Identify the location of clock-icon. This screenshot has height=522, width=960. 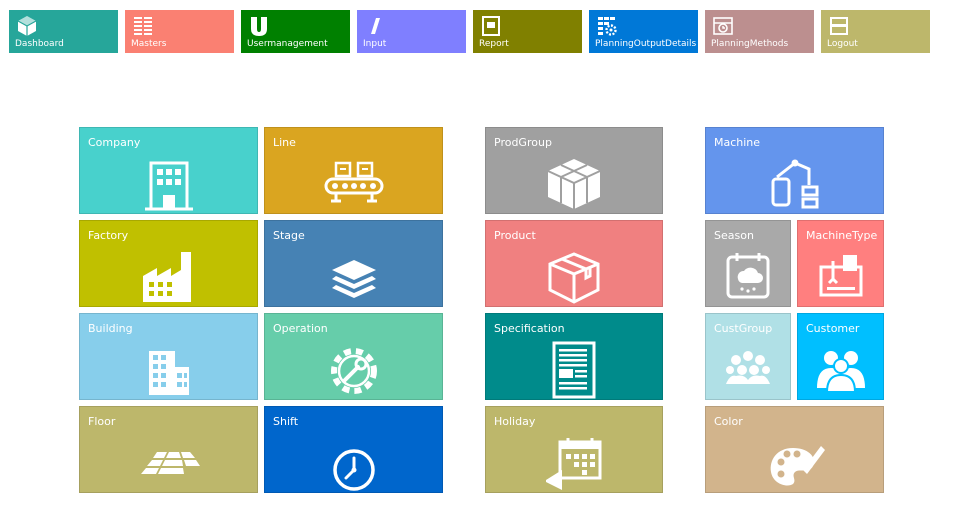
(354, 462).